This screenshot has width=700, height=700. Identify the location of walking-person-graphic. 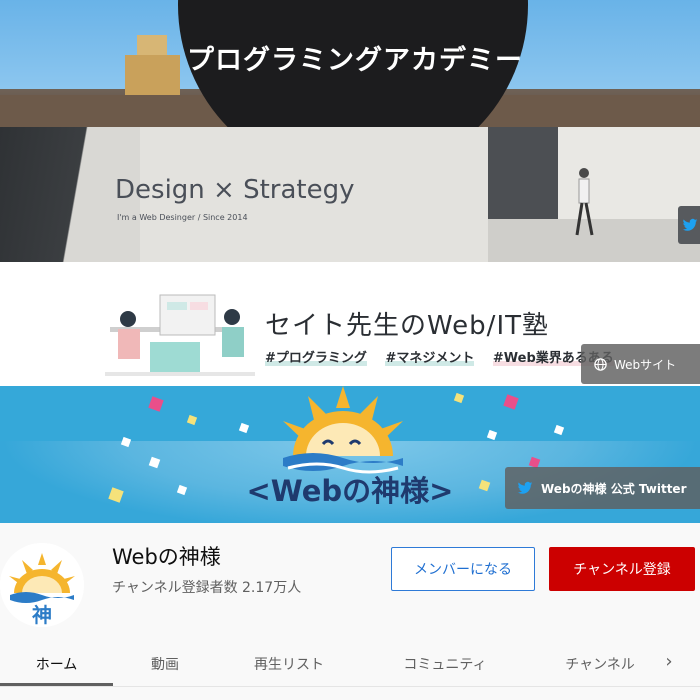
(584, 202).